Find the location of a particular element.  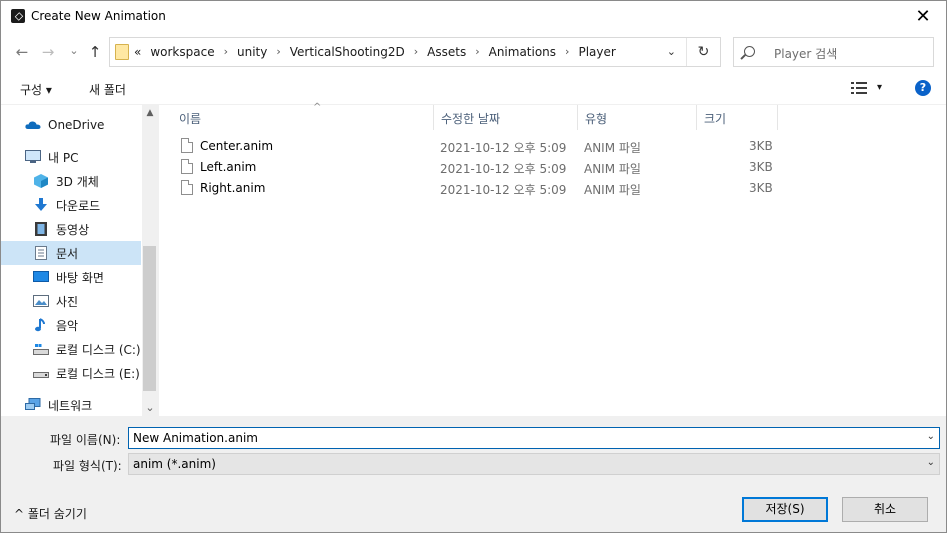

breadcrumb-unity: unity is located at coordinates (252, 52).